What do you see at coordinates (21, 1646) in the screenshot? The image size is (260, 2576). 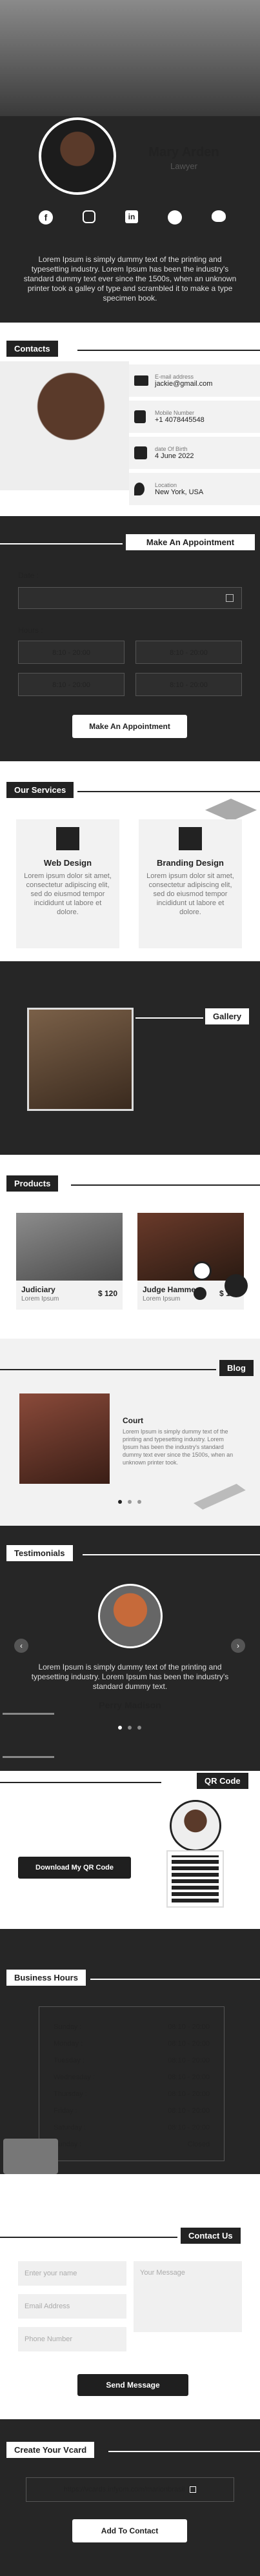 I see `prev-arrow-icon: ‹` at bounding box center [21, 1646].